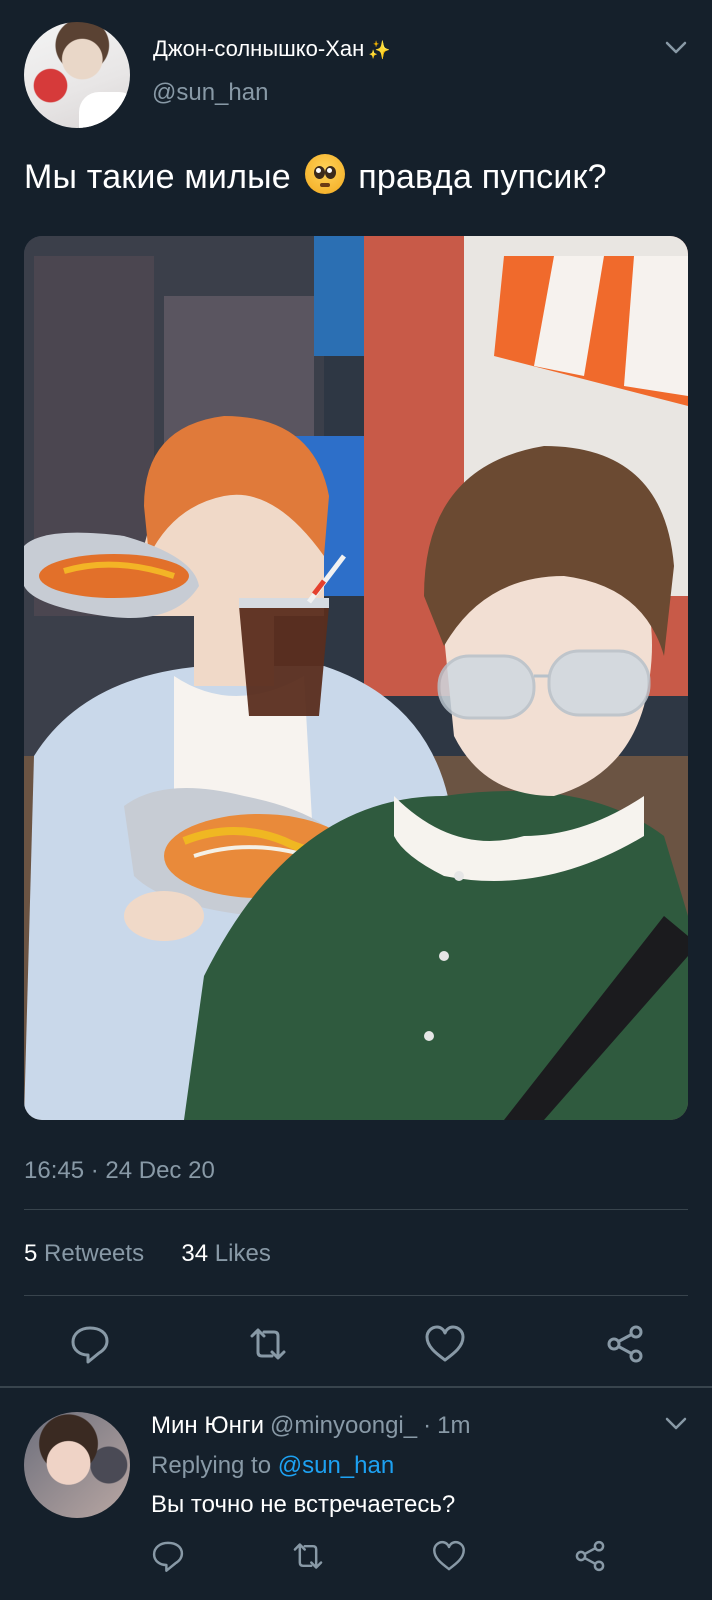  I want to click on reply-author-avatar, so click(77, 1465).